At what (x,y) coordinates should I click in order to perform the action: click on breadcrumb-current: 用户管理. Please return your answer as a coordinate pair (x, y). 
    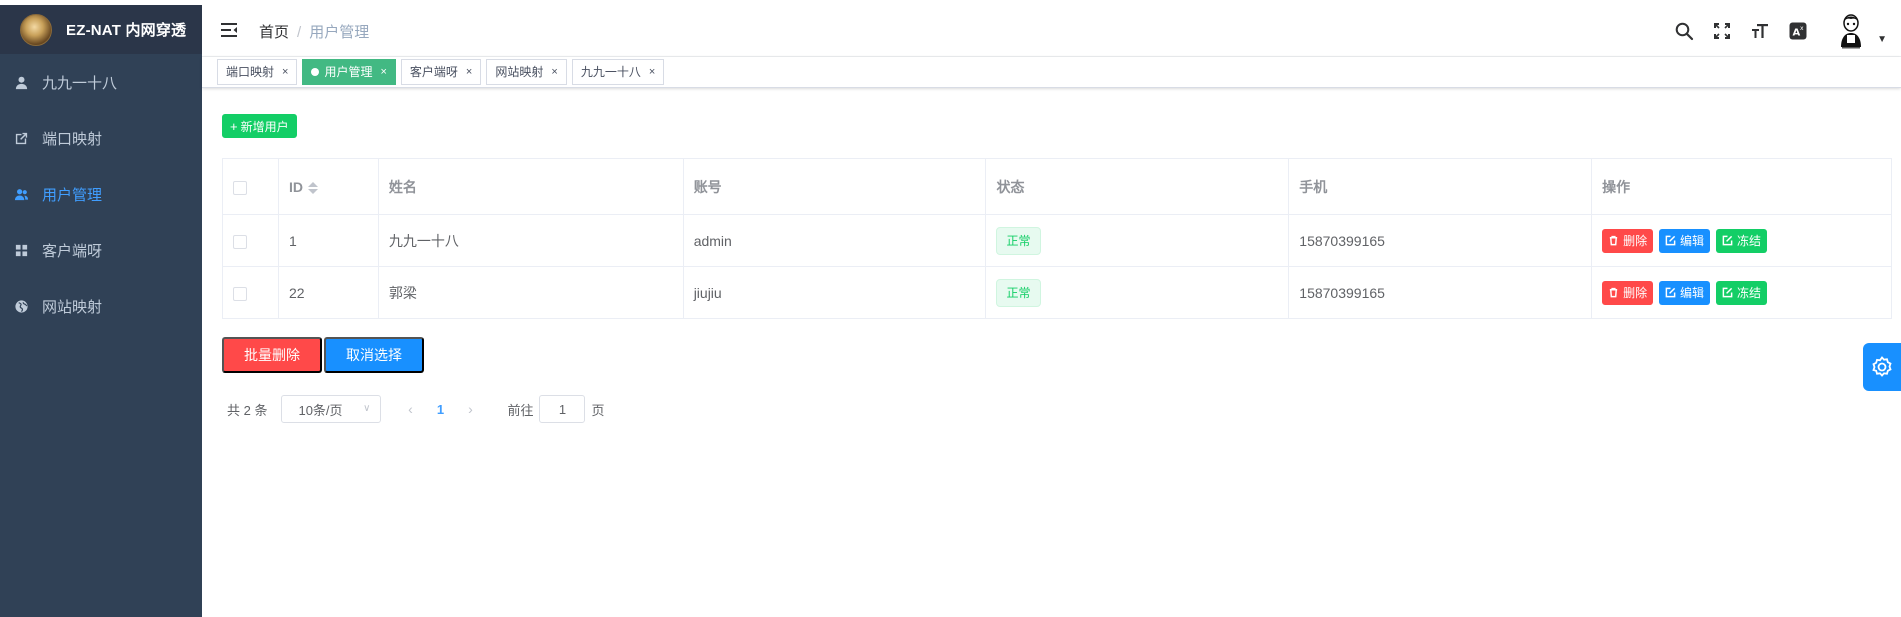
    Looking at the image, I should click on (339, 32).